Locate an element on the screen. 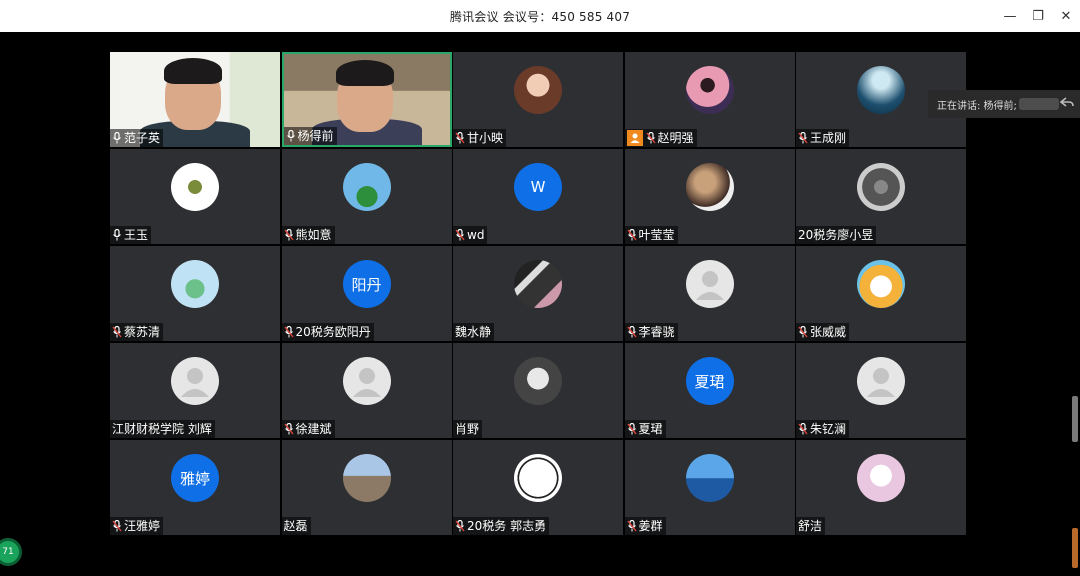 The image size is (1080, 576). participant-tile: 雅婷 汪雅婷 is located at coordinates (195, 487).